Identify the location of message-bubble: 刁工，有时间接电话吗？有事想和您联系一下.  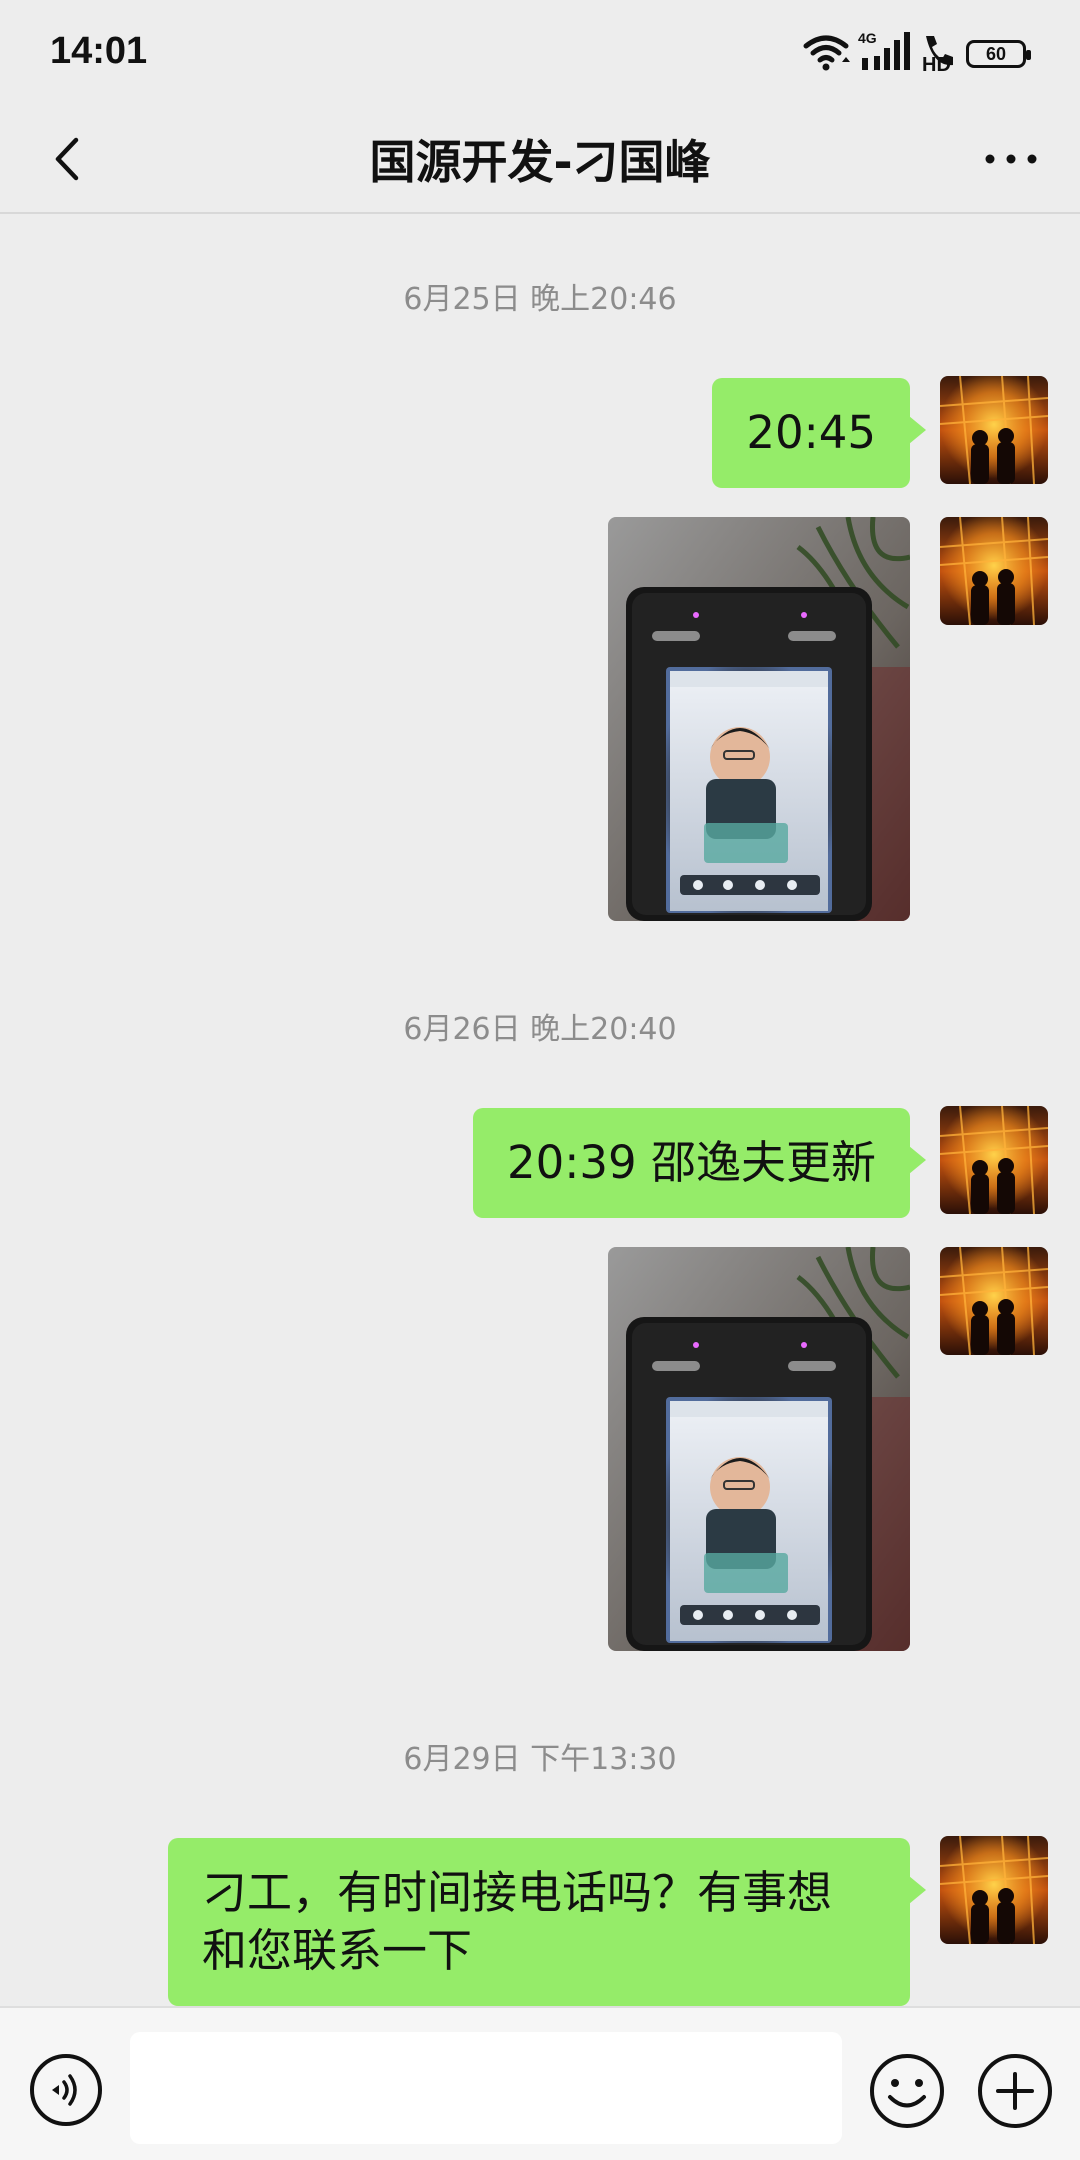
(547, 1922).